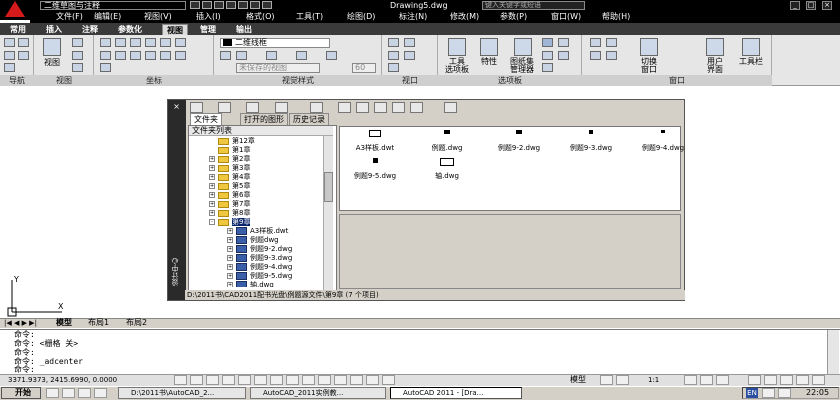 The height and width of the screenshot is (400, 840). What do you see at coordinates (266, 240) in the screenshot?
I see `tree-file-item: + 例题dwg` at bounding box center [266, 240].